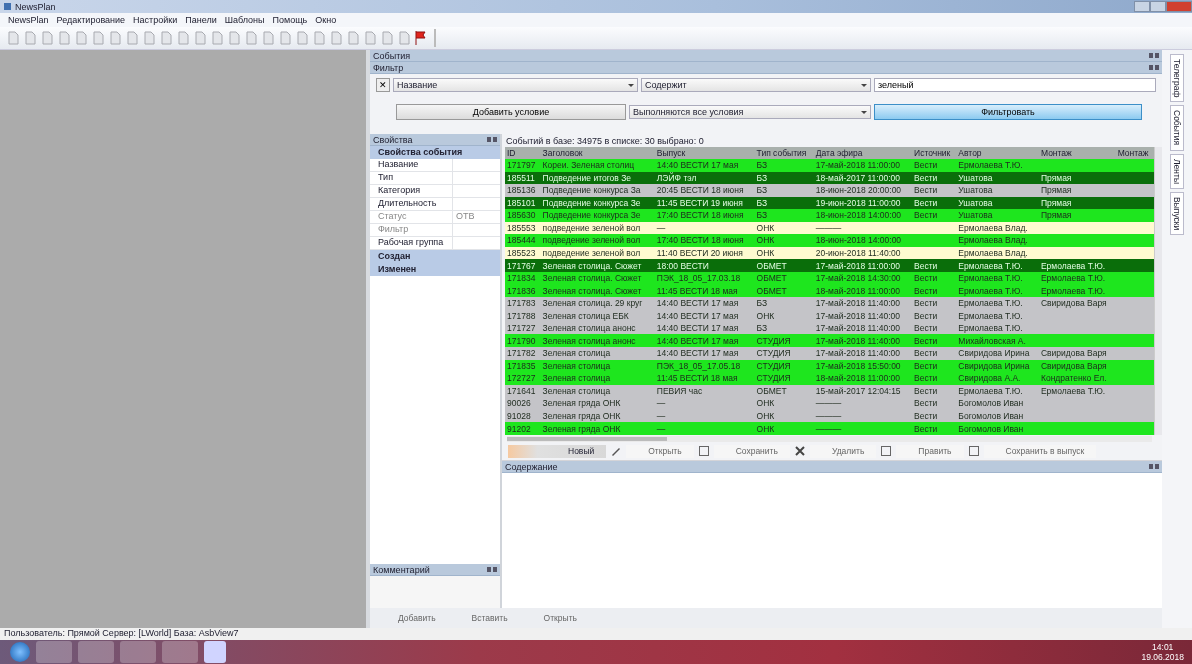 The height and width of the screenshot is (664, 1192). I want to click on table-row: 171797 Кореи. Зеленая столиц 14:40 ВЕСТИ 17 мая БЗ 17-май-2018 11:00:00 Вести Ермолаева Т.Ю., so click(829, 165).